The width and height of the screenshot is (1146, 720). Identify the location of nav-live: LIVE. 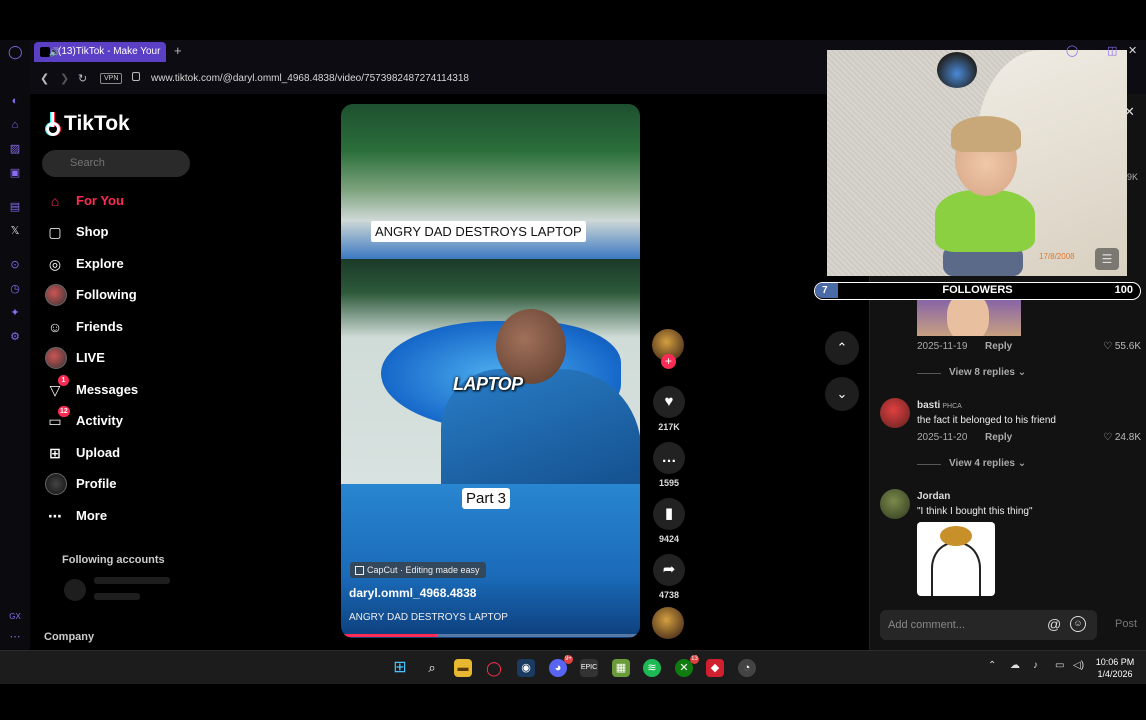
(130, 358).